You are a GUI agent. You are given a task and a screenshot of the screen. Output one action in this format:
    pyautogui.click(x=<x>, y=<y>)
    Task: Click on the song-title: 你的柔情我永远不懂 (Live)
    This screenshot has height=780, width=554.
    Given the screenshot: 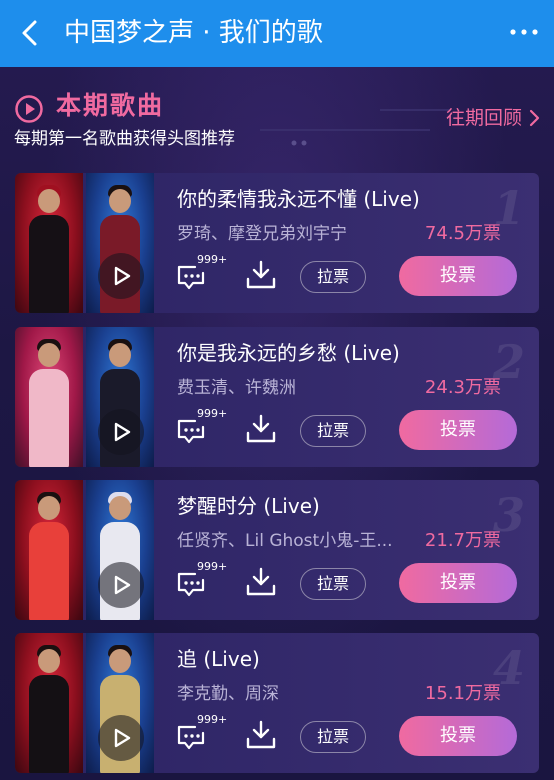 What is the action you would take?
    pyautogui.click(x=298, y=199)
    